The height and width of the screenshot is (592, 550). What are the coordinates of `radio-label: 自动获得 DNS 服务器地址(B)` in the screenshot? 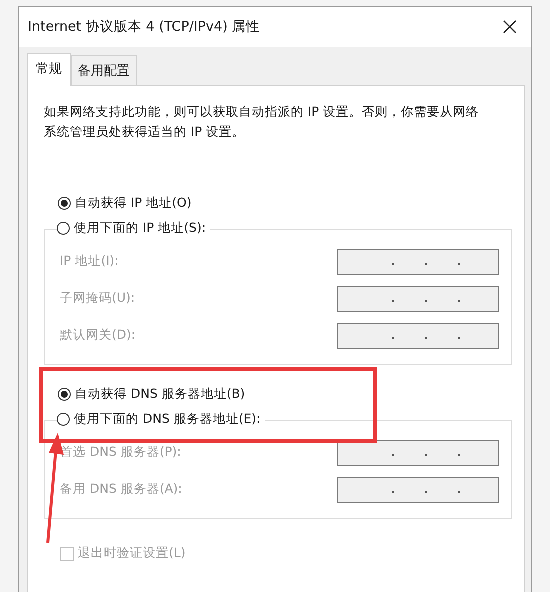 It's located at (160, 394).